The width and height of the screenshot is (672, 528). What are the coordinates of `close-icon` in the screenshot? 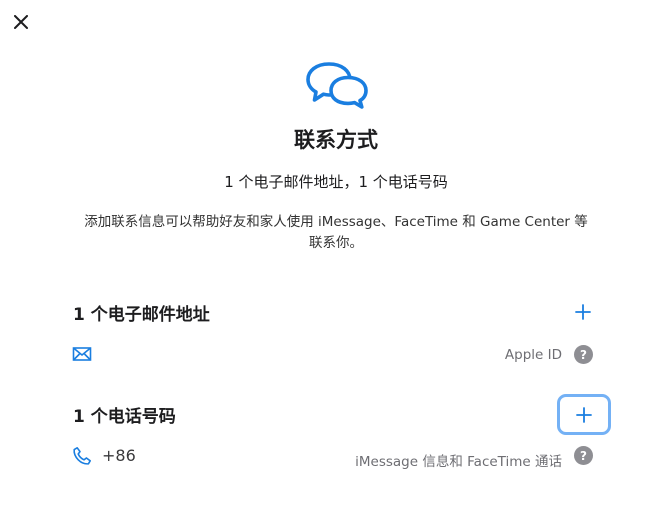 It's located at (21, 22).